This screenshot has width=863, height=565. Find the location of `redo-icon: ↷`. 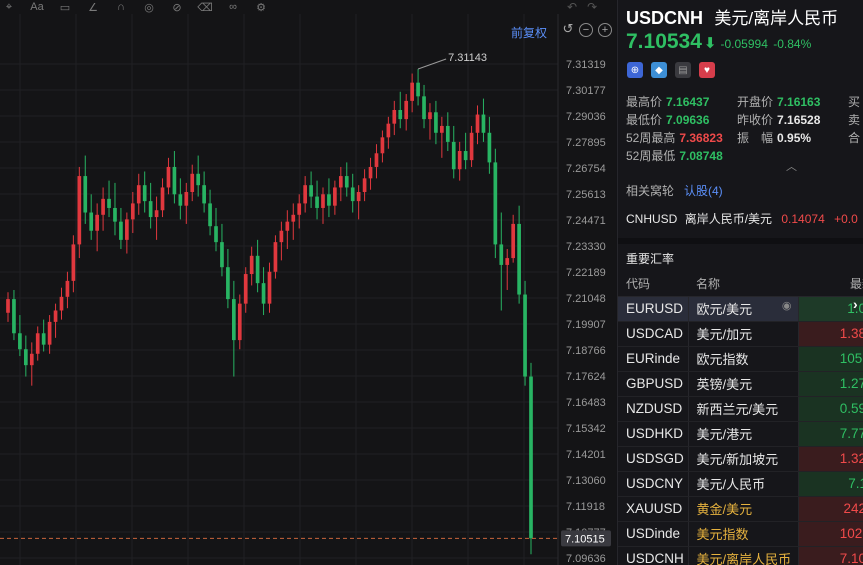

redo-icon: ↷ is located at coordinates (597, 7).